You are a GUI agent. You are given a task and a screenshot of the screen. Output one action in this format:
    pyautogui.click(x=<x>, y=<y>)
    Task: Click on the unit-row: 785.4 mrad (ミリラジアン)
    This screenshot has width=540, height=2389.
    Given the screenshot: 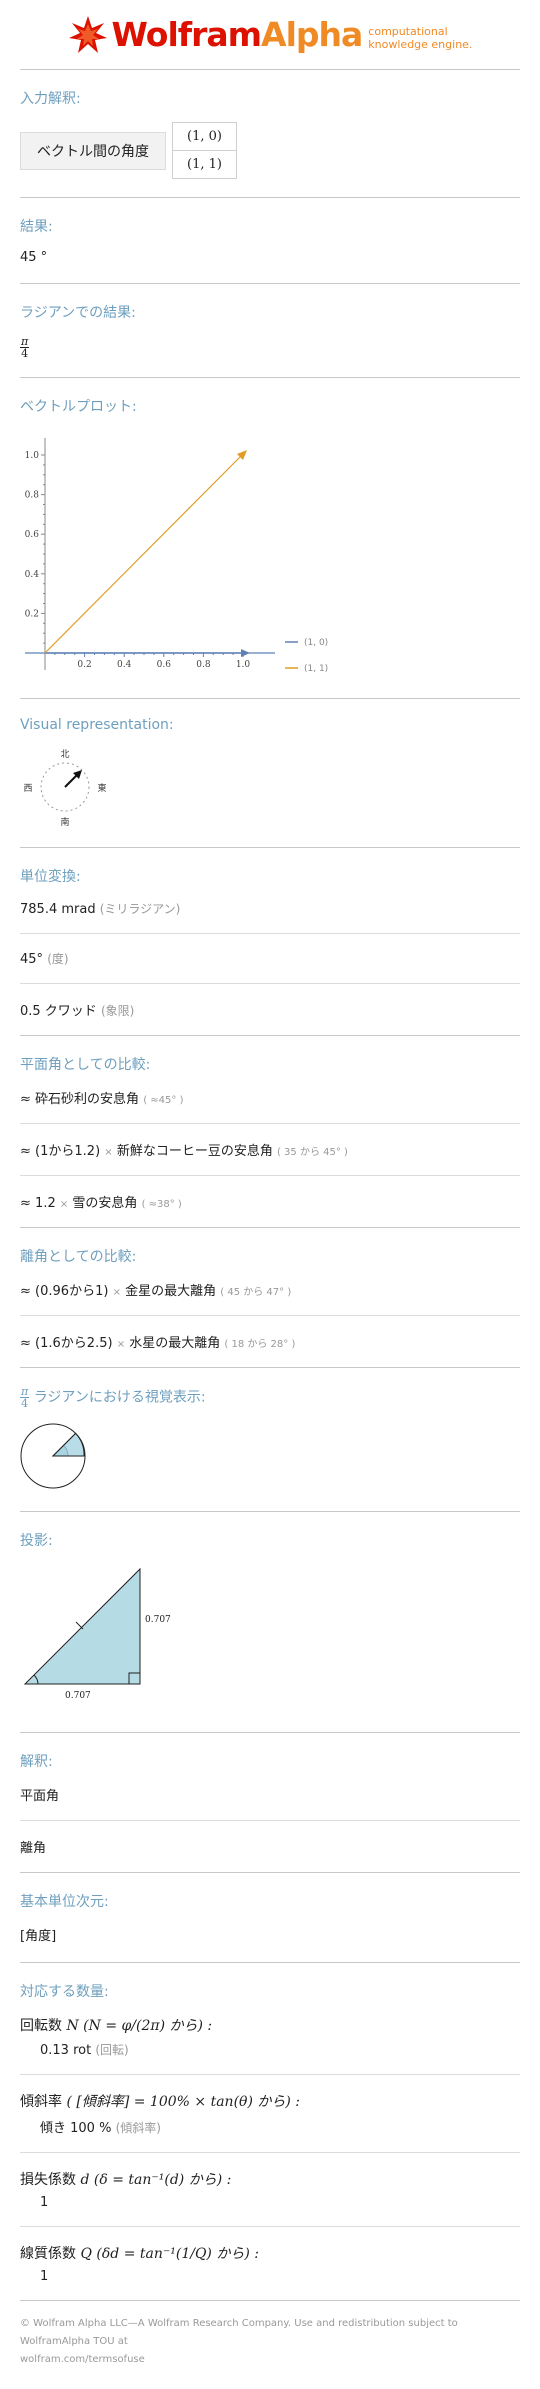 What is the action you would take?
    pyautogui.click(x=270, y=913)
    